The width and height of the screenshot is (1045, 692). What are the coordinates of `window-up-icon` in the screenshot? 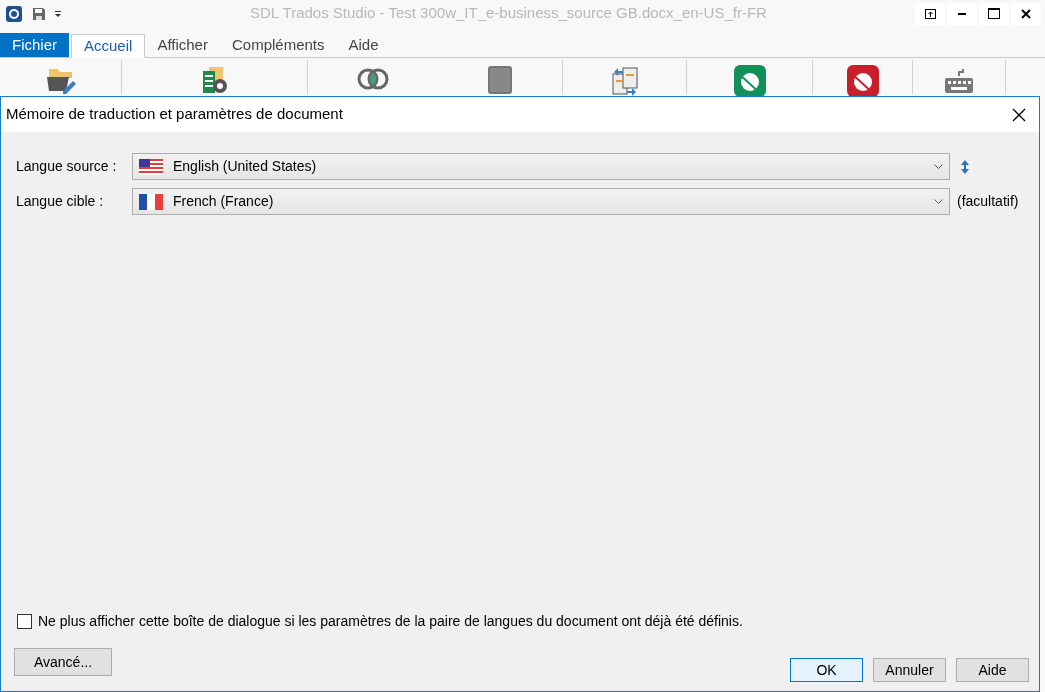 It's located at (930, 13).